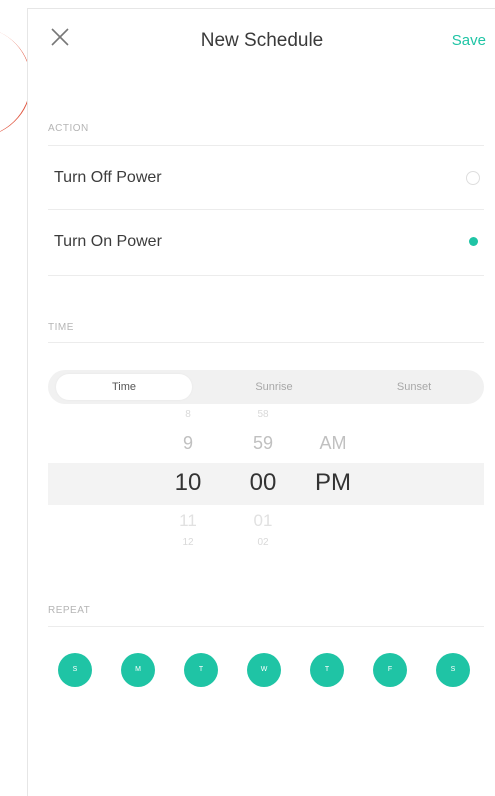 The image size is (495, 796). I want to click on day-wednesday: W, so click(264, 670).